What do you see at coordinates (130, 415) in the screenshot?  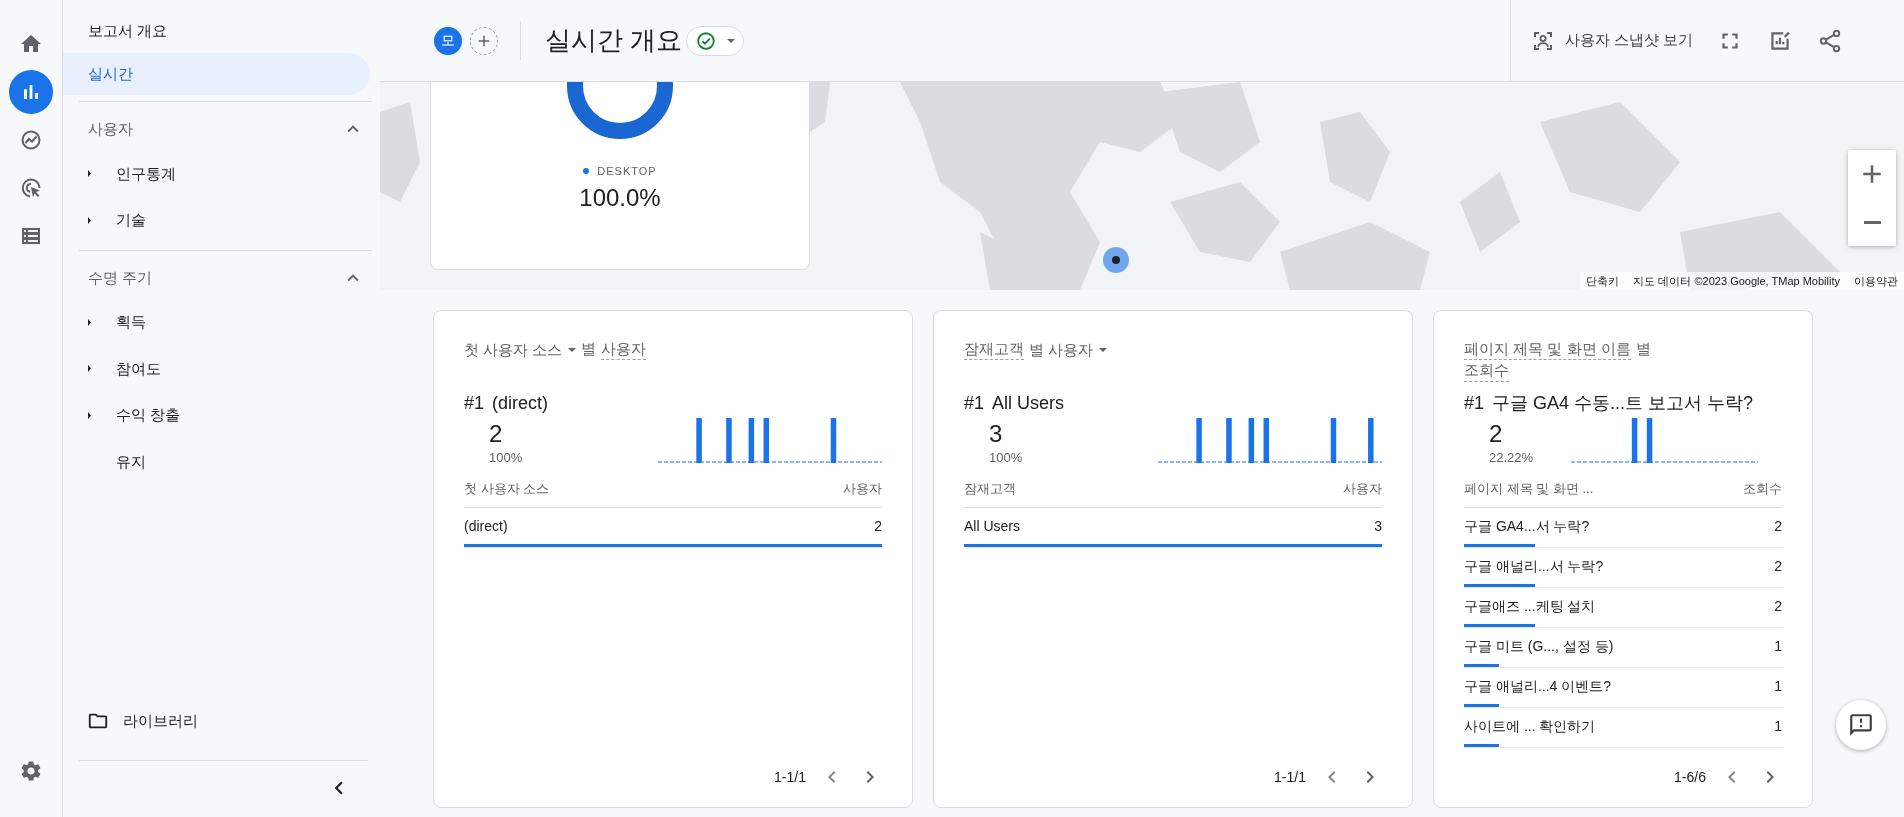 I see `nav-item: 수익 창출` at bounding box center [130, 415].